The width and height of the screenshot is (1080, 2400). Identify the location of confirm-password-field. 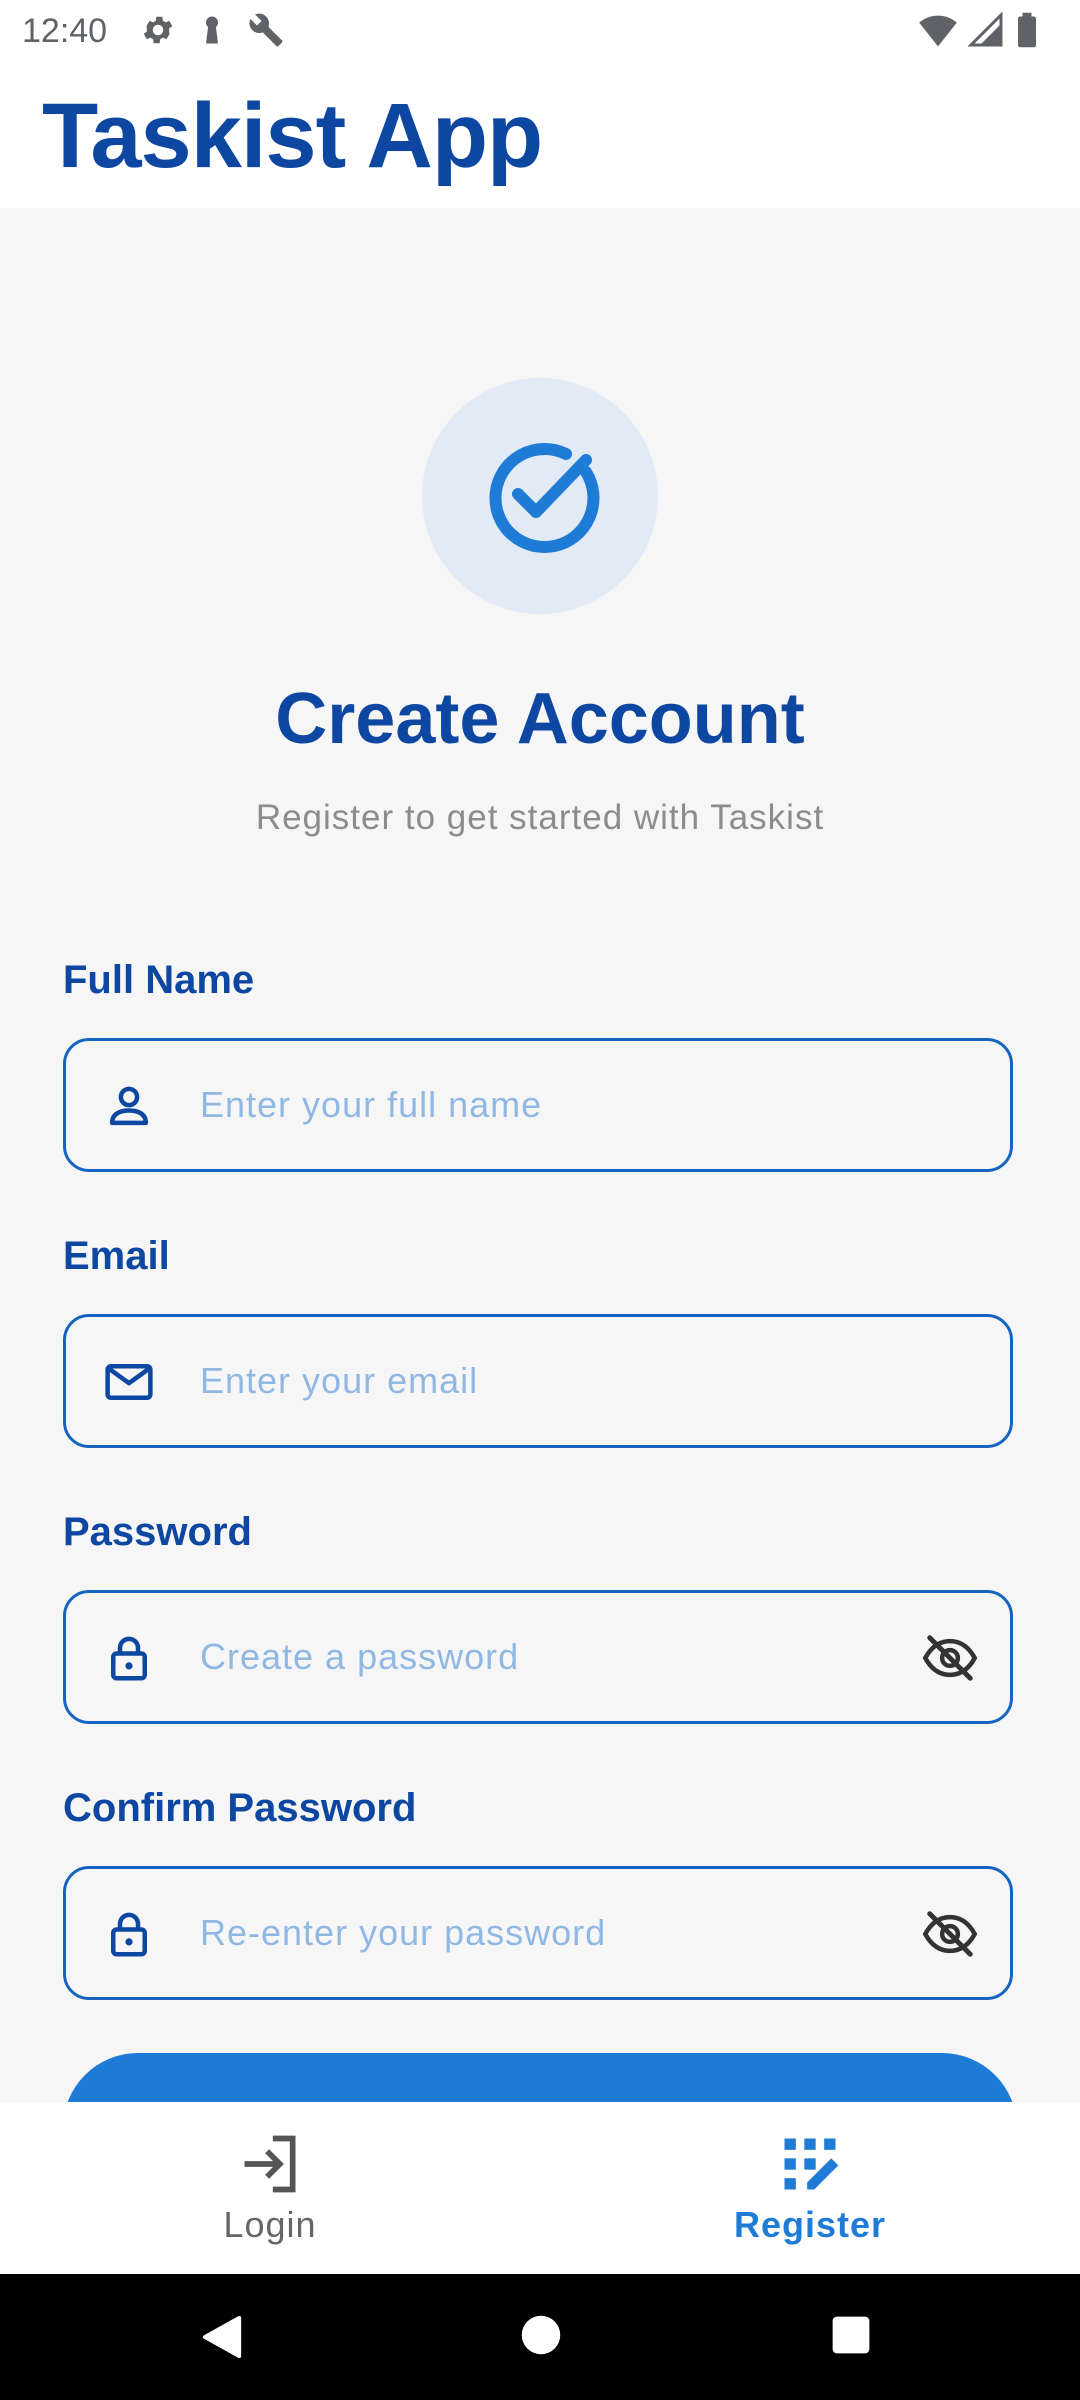
(538, 1933).